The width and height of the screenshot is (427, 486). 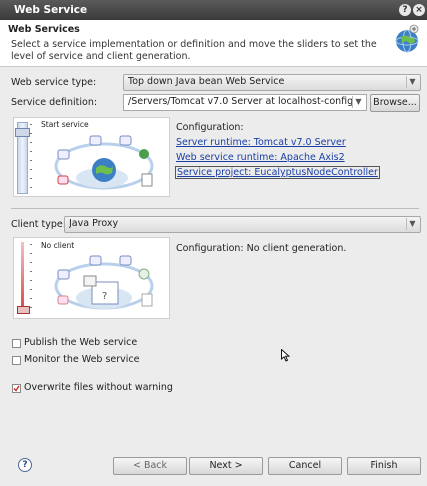 I want to click on back-button: < Back, so click(x=150, y=466).